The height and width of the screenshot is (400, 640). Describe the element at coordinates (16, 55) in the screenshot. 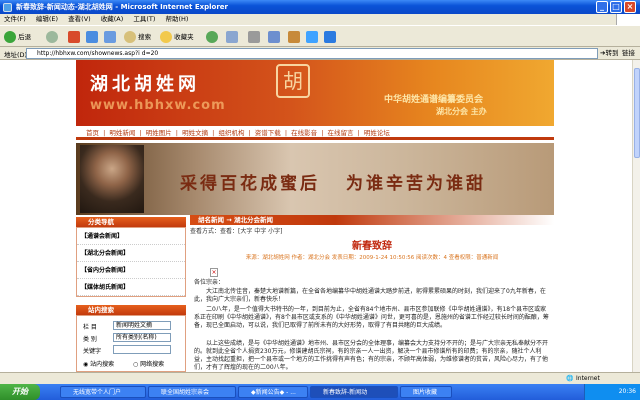

I see `address-label: 地址(D)` at that location.